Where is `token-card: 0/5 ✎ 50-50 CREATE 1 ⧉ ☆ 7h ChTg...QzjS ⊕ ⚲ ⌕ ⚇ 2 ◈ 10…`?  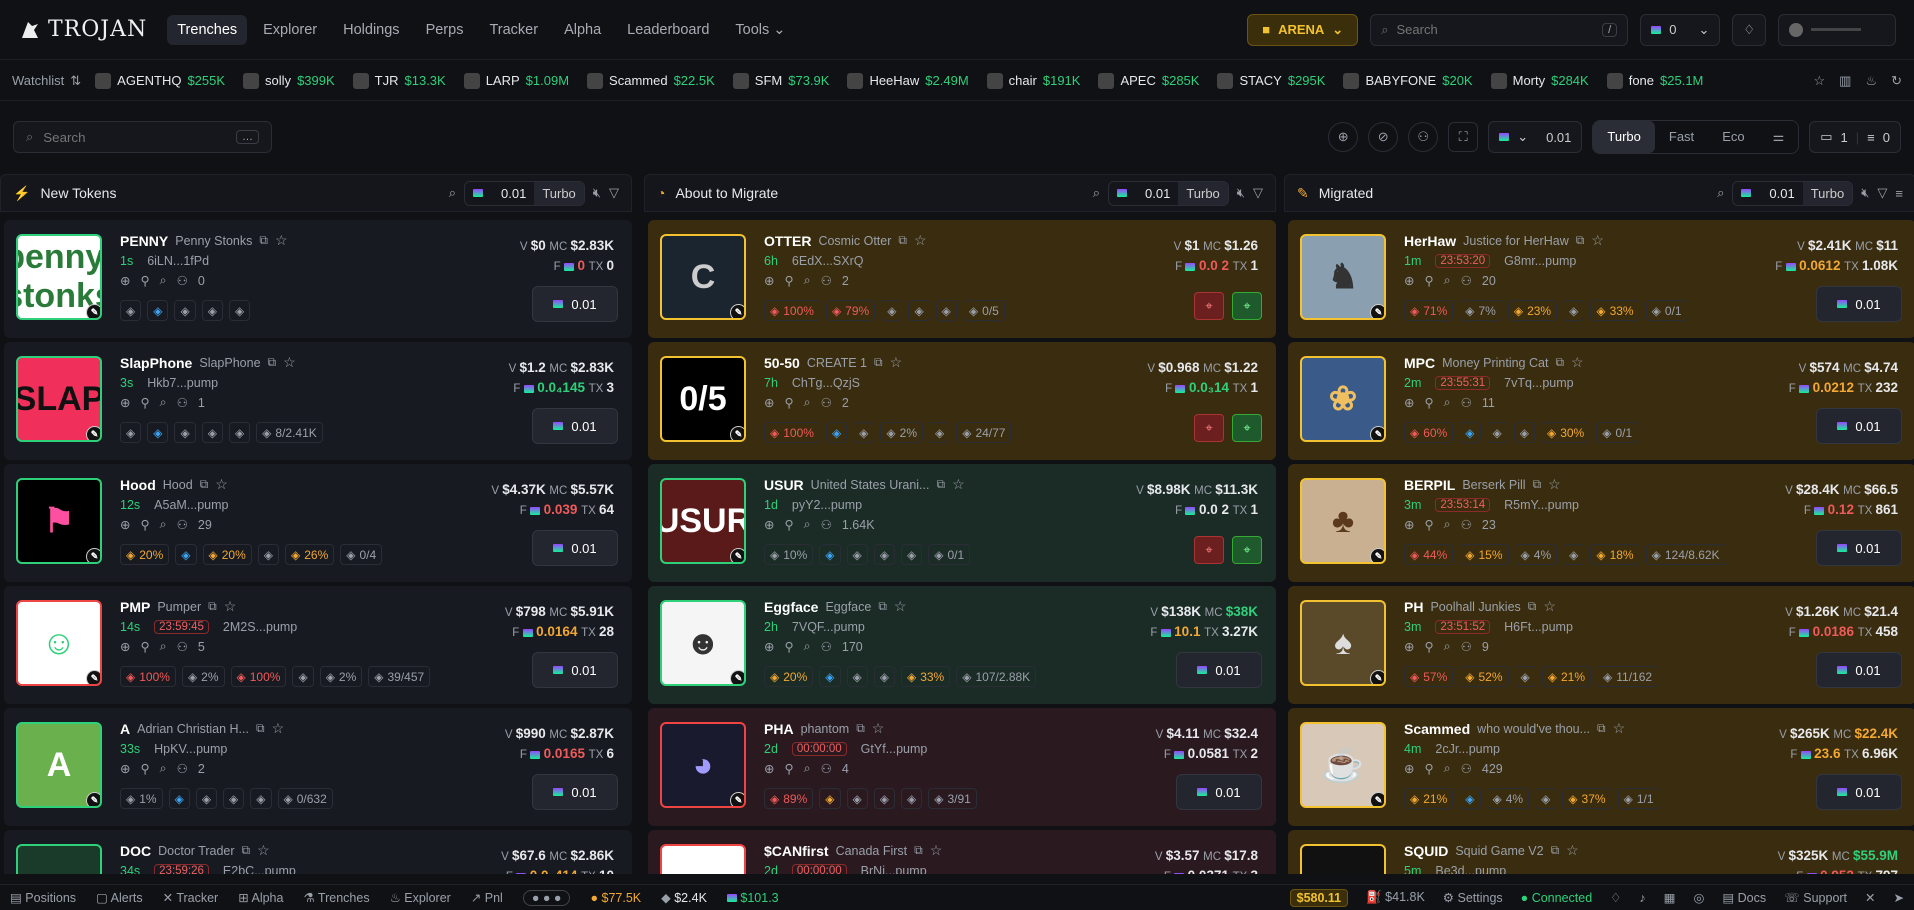 token-card: 0/5 ✎ 50-50 CREATE 1 ⧉ ☆ 7h ChTg...QzjS ⊕ ⚲ ⌕ ⚇ 2 ◈ 10… is located at coordinates (962, 401).